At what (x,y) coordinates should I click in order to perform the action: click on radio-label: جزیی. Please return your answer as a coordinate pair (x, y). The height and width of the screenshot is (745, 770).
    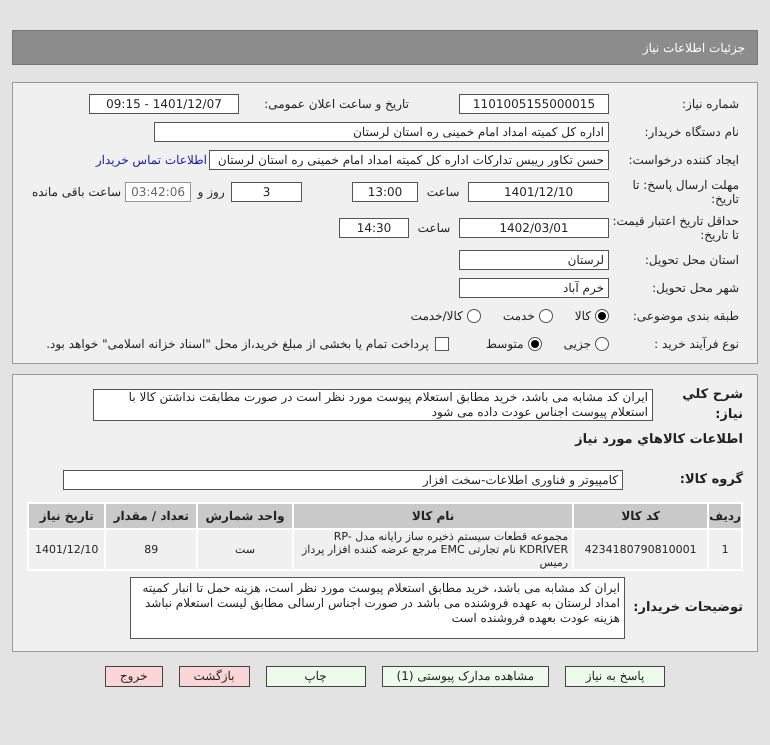
    Looking at the image, I should click on (577, 344).